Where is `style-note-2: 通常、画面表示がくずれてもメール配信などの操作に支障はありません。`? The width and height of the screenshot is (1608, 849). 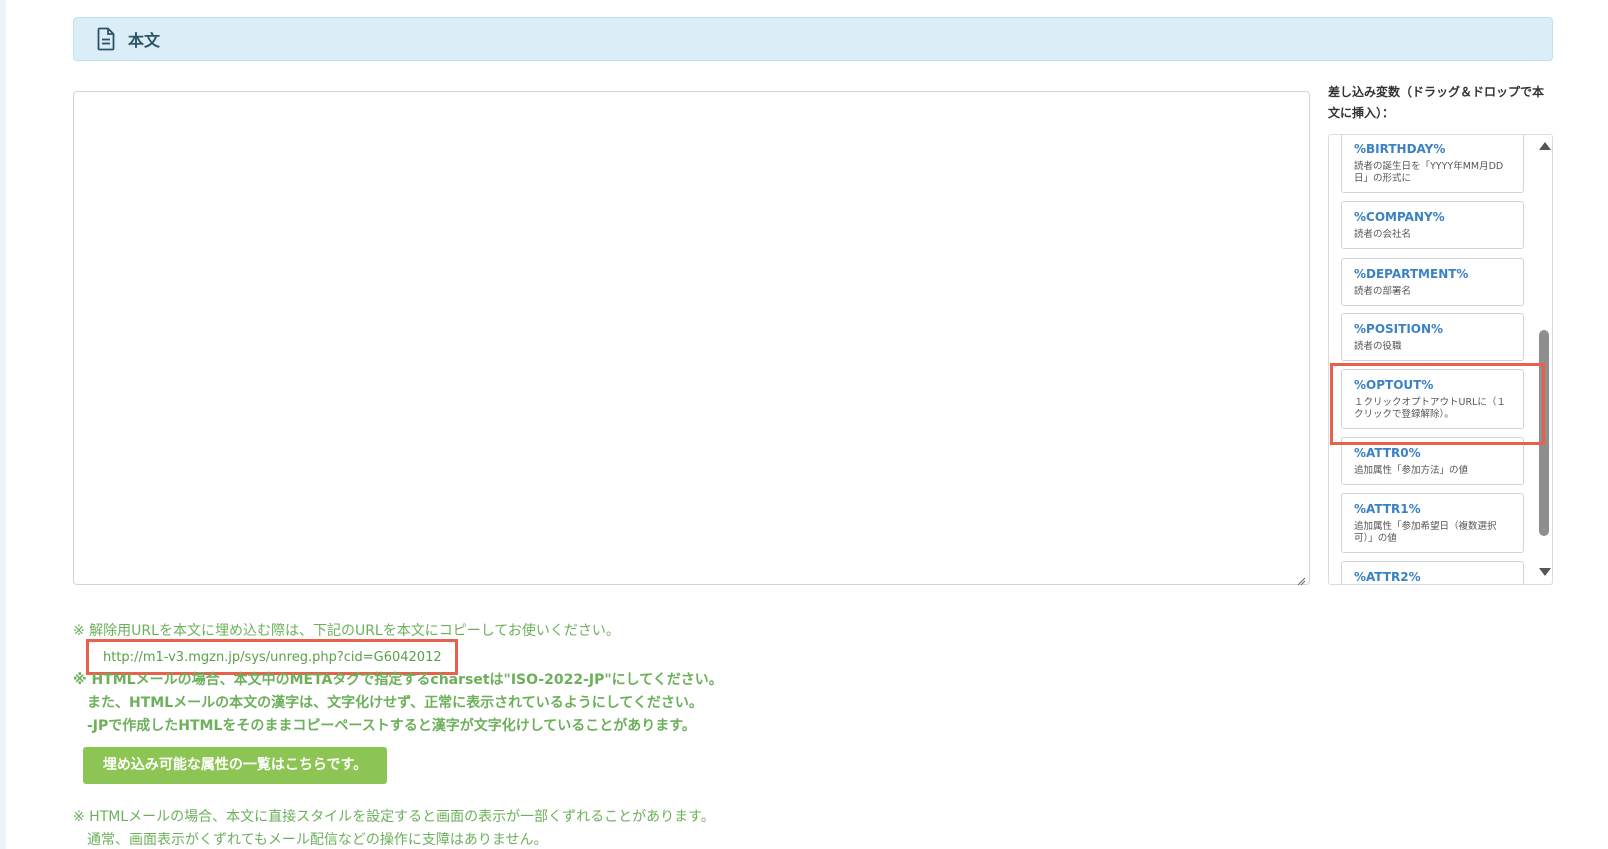
style-note-2: 通常、画面表示がくずれてもメール配信などの操作に支障はありません。 is located at coordinates (317, 840).